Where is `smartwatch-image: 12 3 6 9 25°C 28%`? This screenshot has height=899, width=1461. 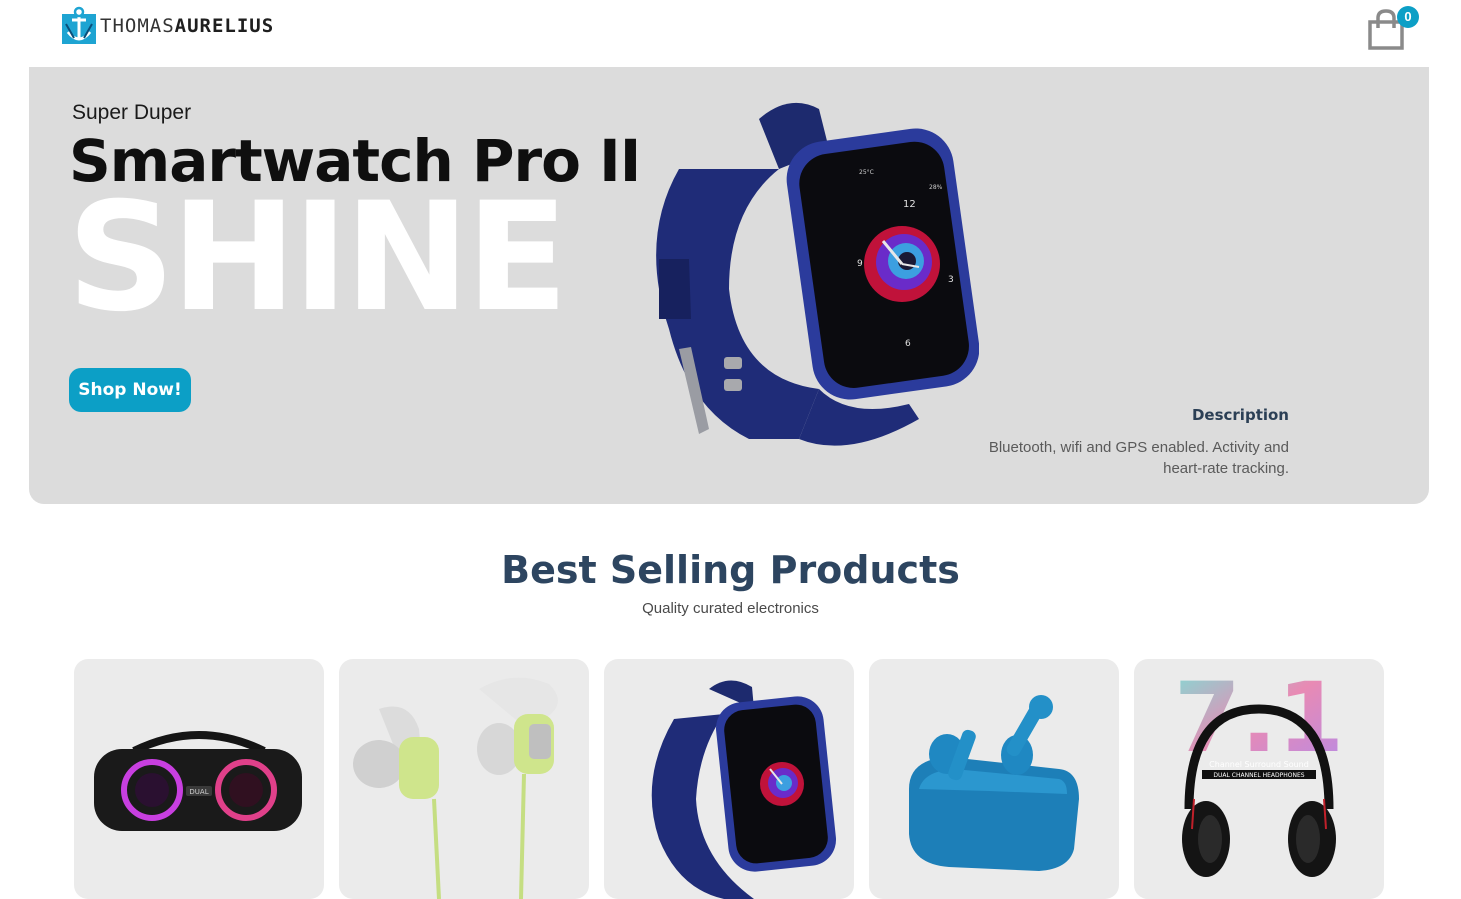 smartwatch-image: 12 3 6 9 25°C 28% is located at coordinates (817, 274).